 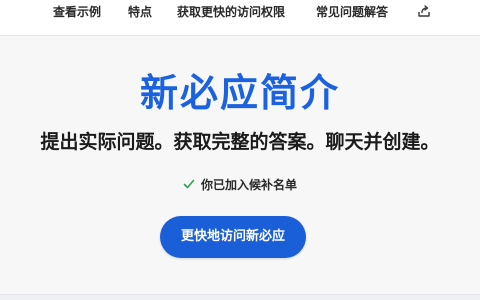 What do you see at coordinates (77, 12) in the screenshot?
I see `nav-item-examples: 查看示例` at bounding box center [77, 12].